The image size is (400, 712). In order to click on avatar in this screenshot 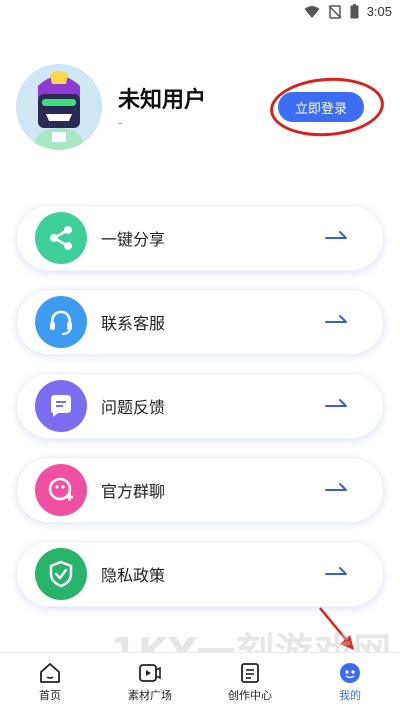, I will do `click(59, 107)`.